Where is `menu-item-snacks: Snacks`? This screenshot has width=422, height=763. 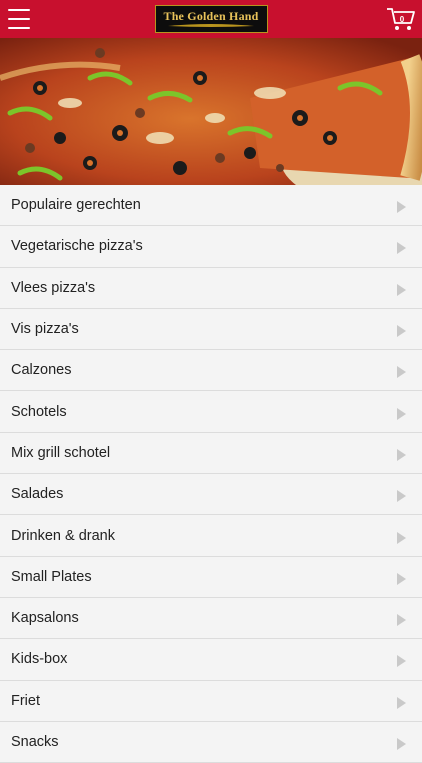 menu-item-snacks: Snacks is located at coordinates (211, 742).